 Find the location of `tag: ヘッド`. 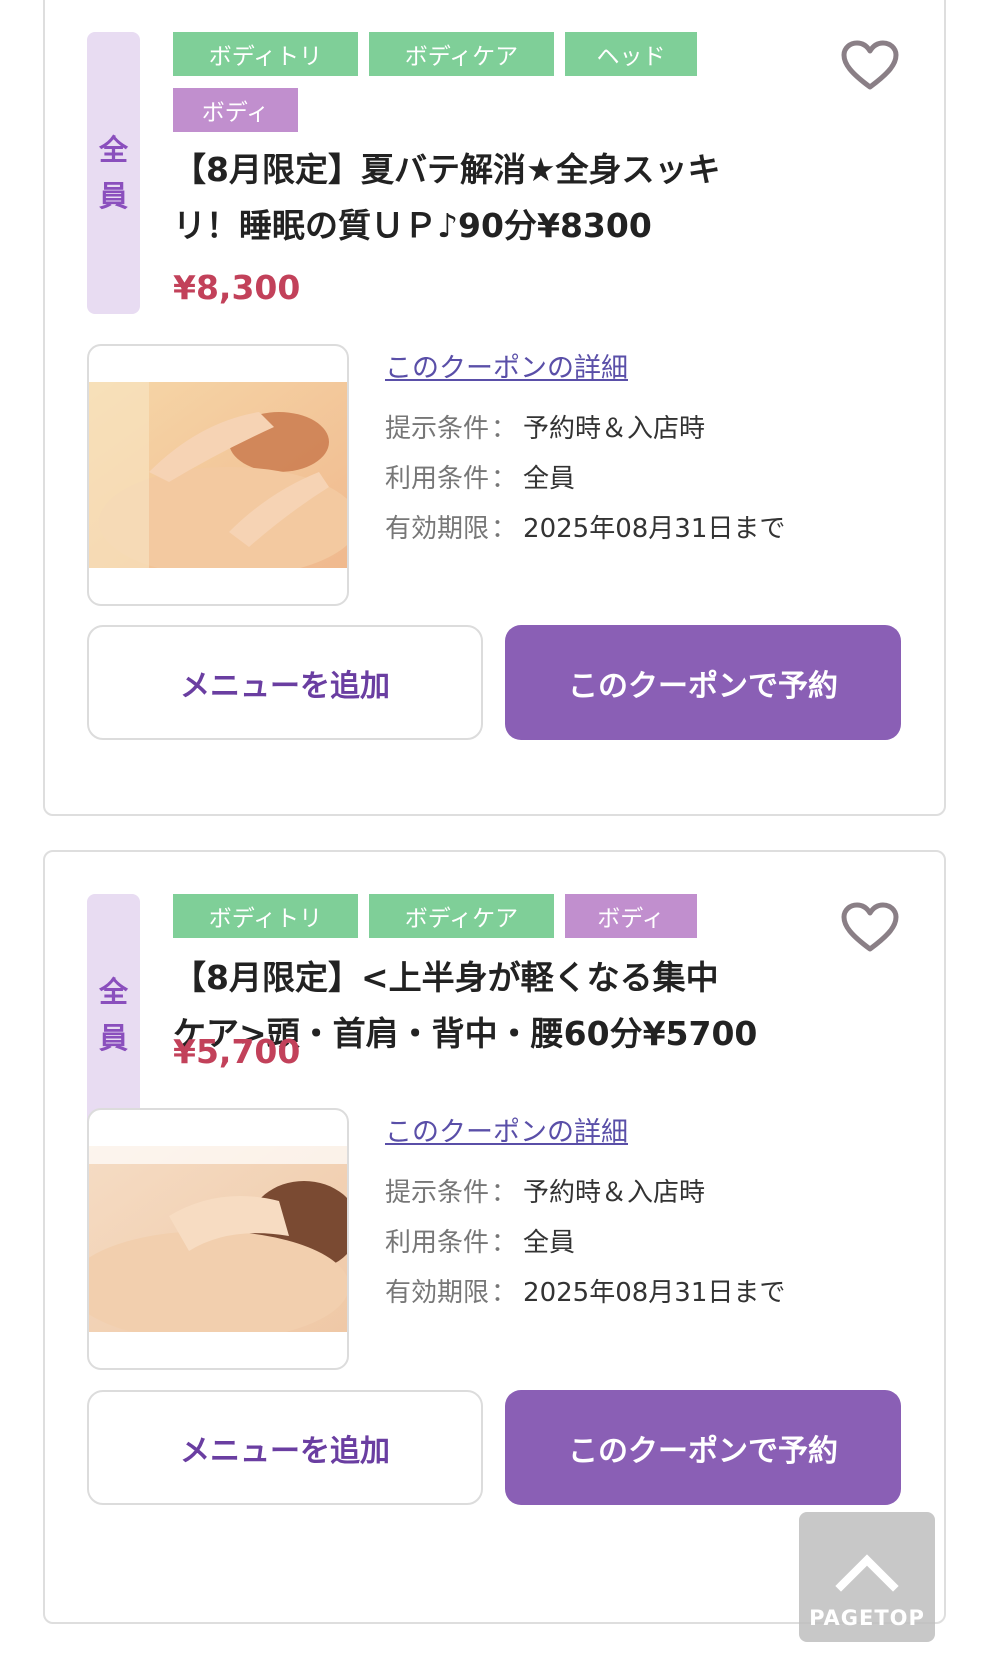

tag: ヘッド is located at coordinates (631, 54).